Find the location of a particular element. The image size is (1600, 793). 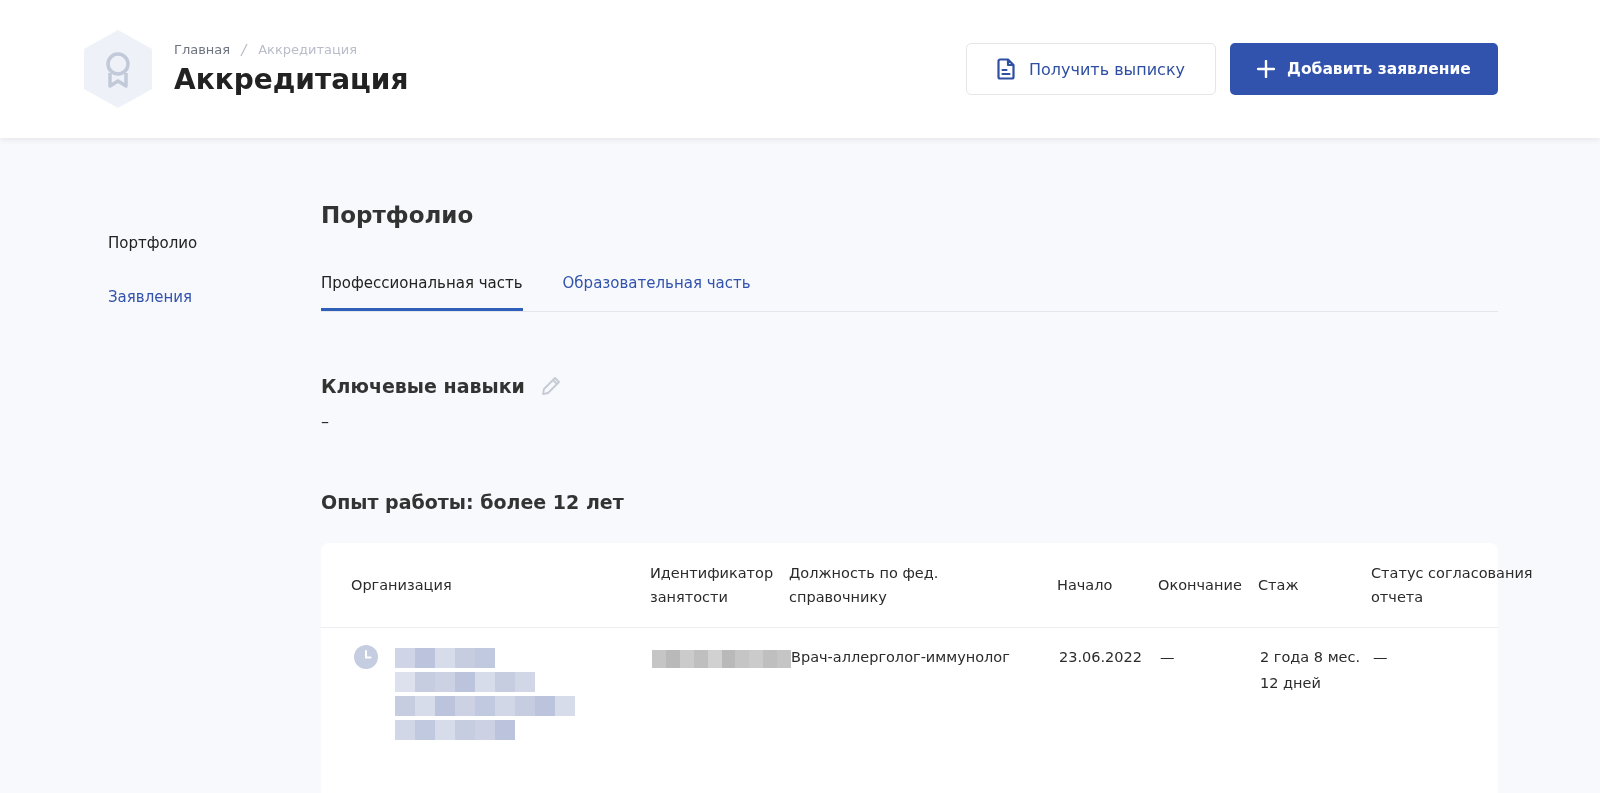

clock-icon is located at coordinates (366, 657).